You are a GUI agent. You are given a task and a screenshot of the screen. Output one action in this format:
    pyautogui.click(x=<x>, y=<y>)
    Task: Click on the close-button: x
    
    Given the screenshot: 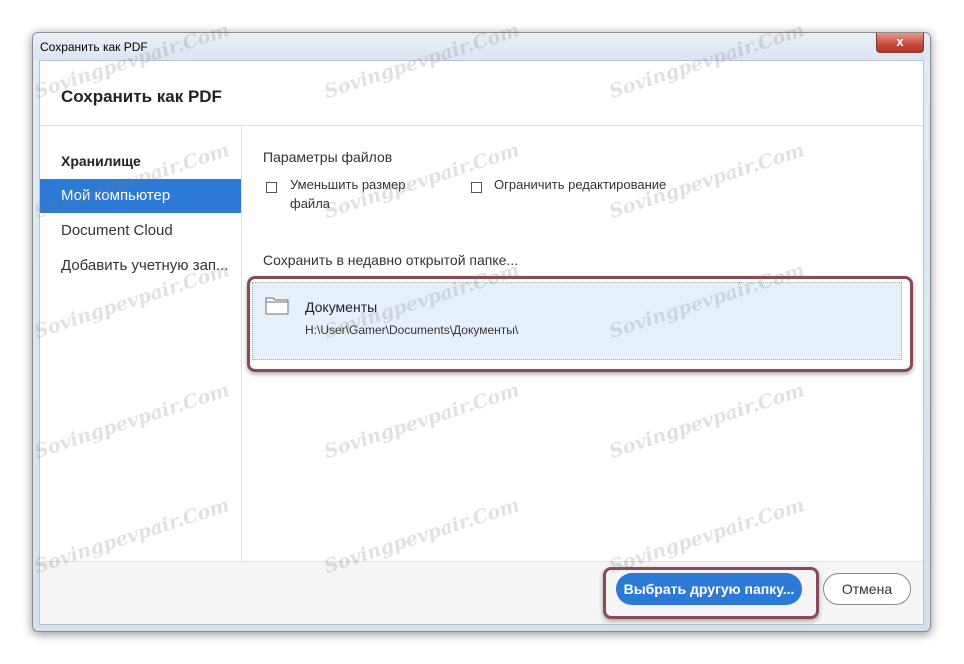 What is the action you would take?
    pyautogui.click(x=900, y=43)
    